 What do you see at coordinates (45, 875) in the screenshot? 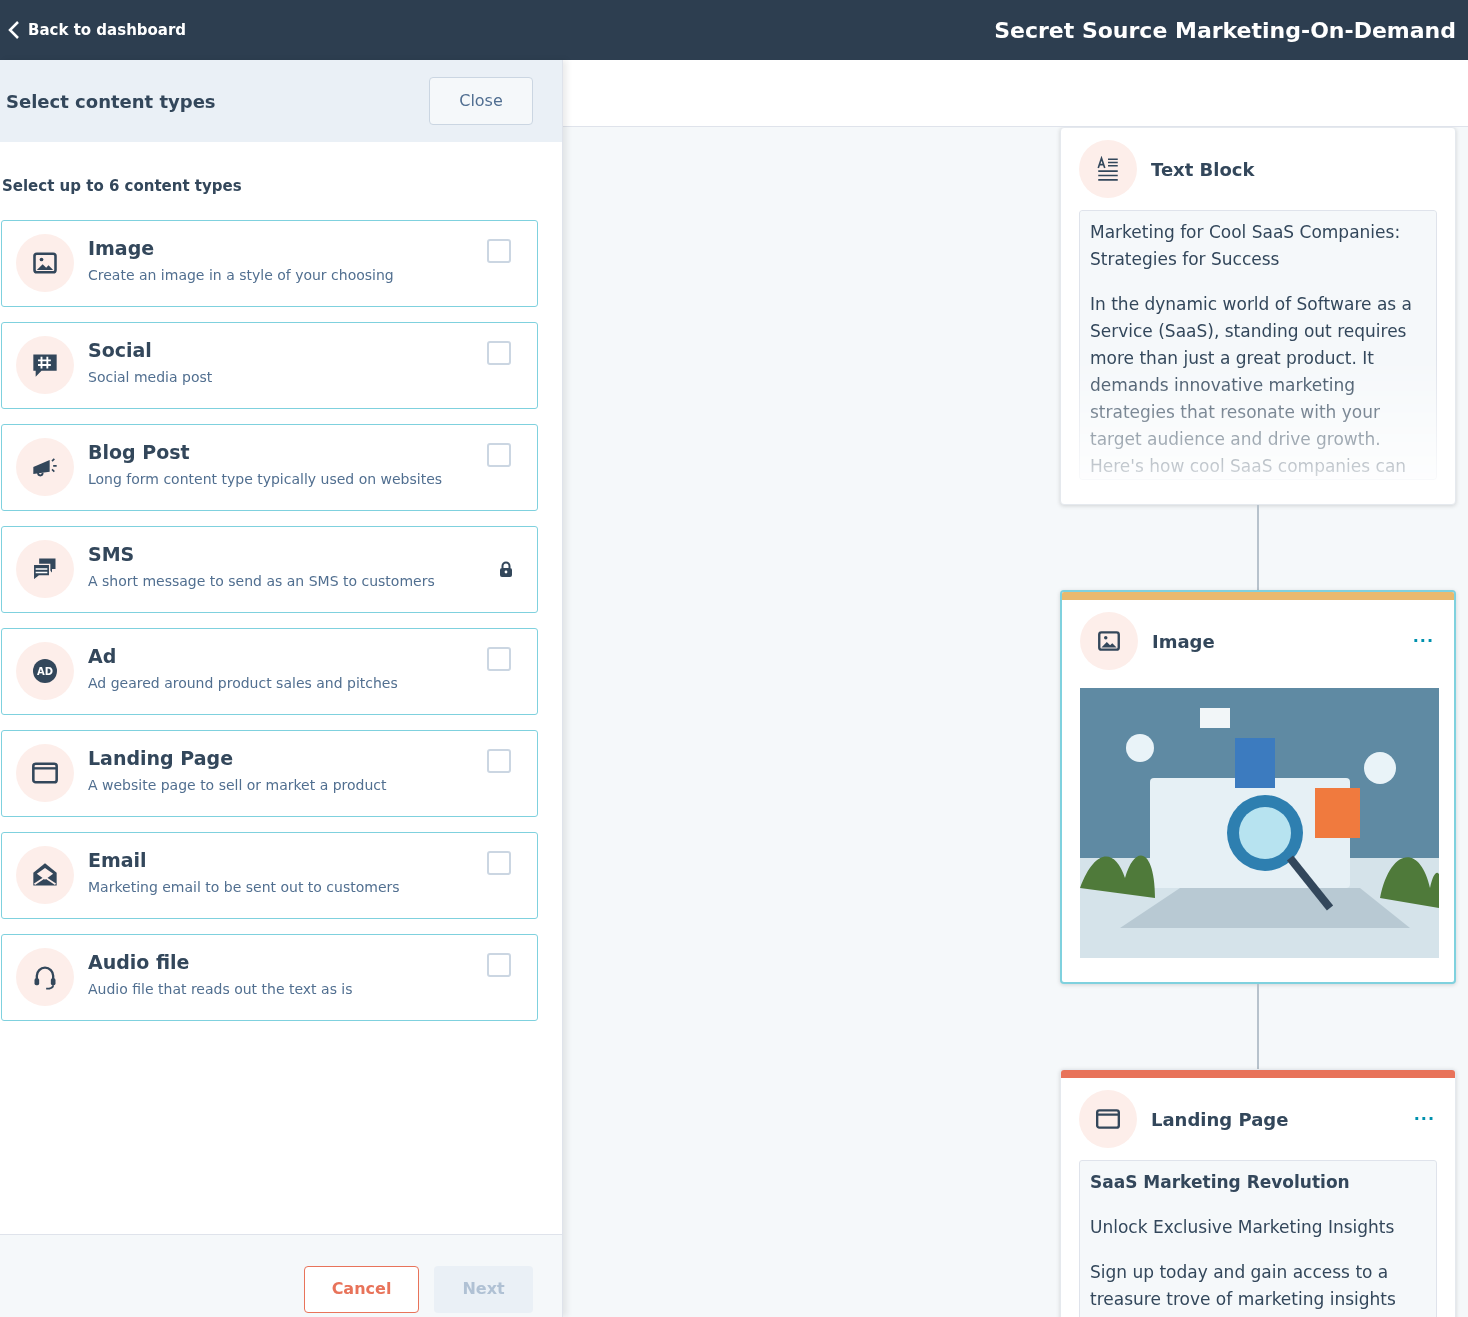
I see `envelope-icon` at bounding box center [45, 875].